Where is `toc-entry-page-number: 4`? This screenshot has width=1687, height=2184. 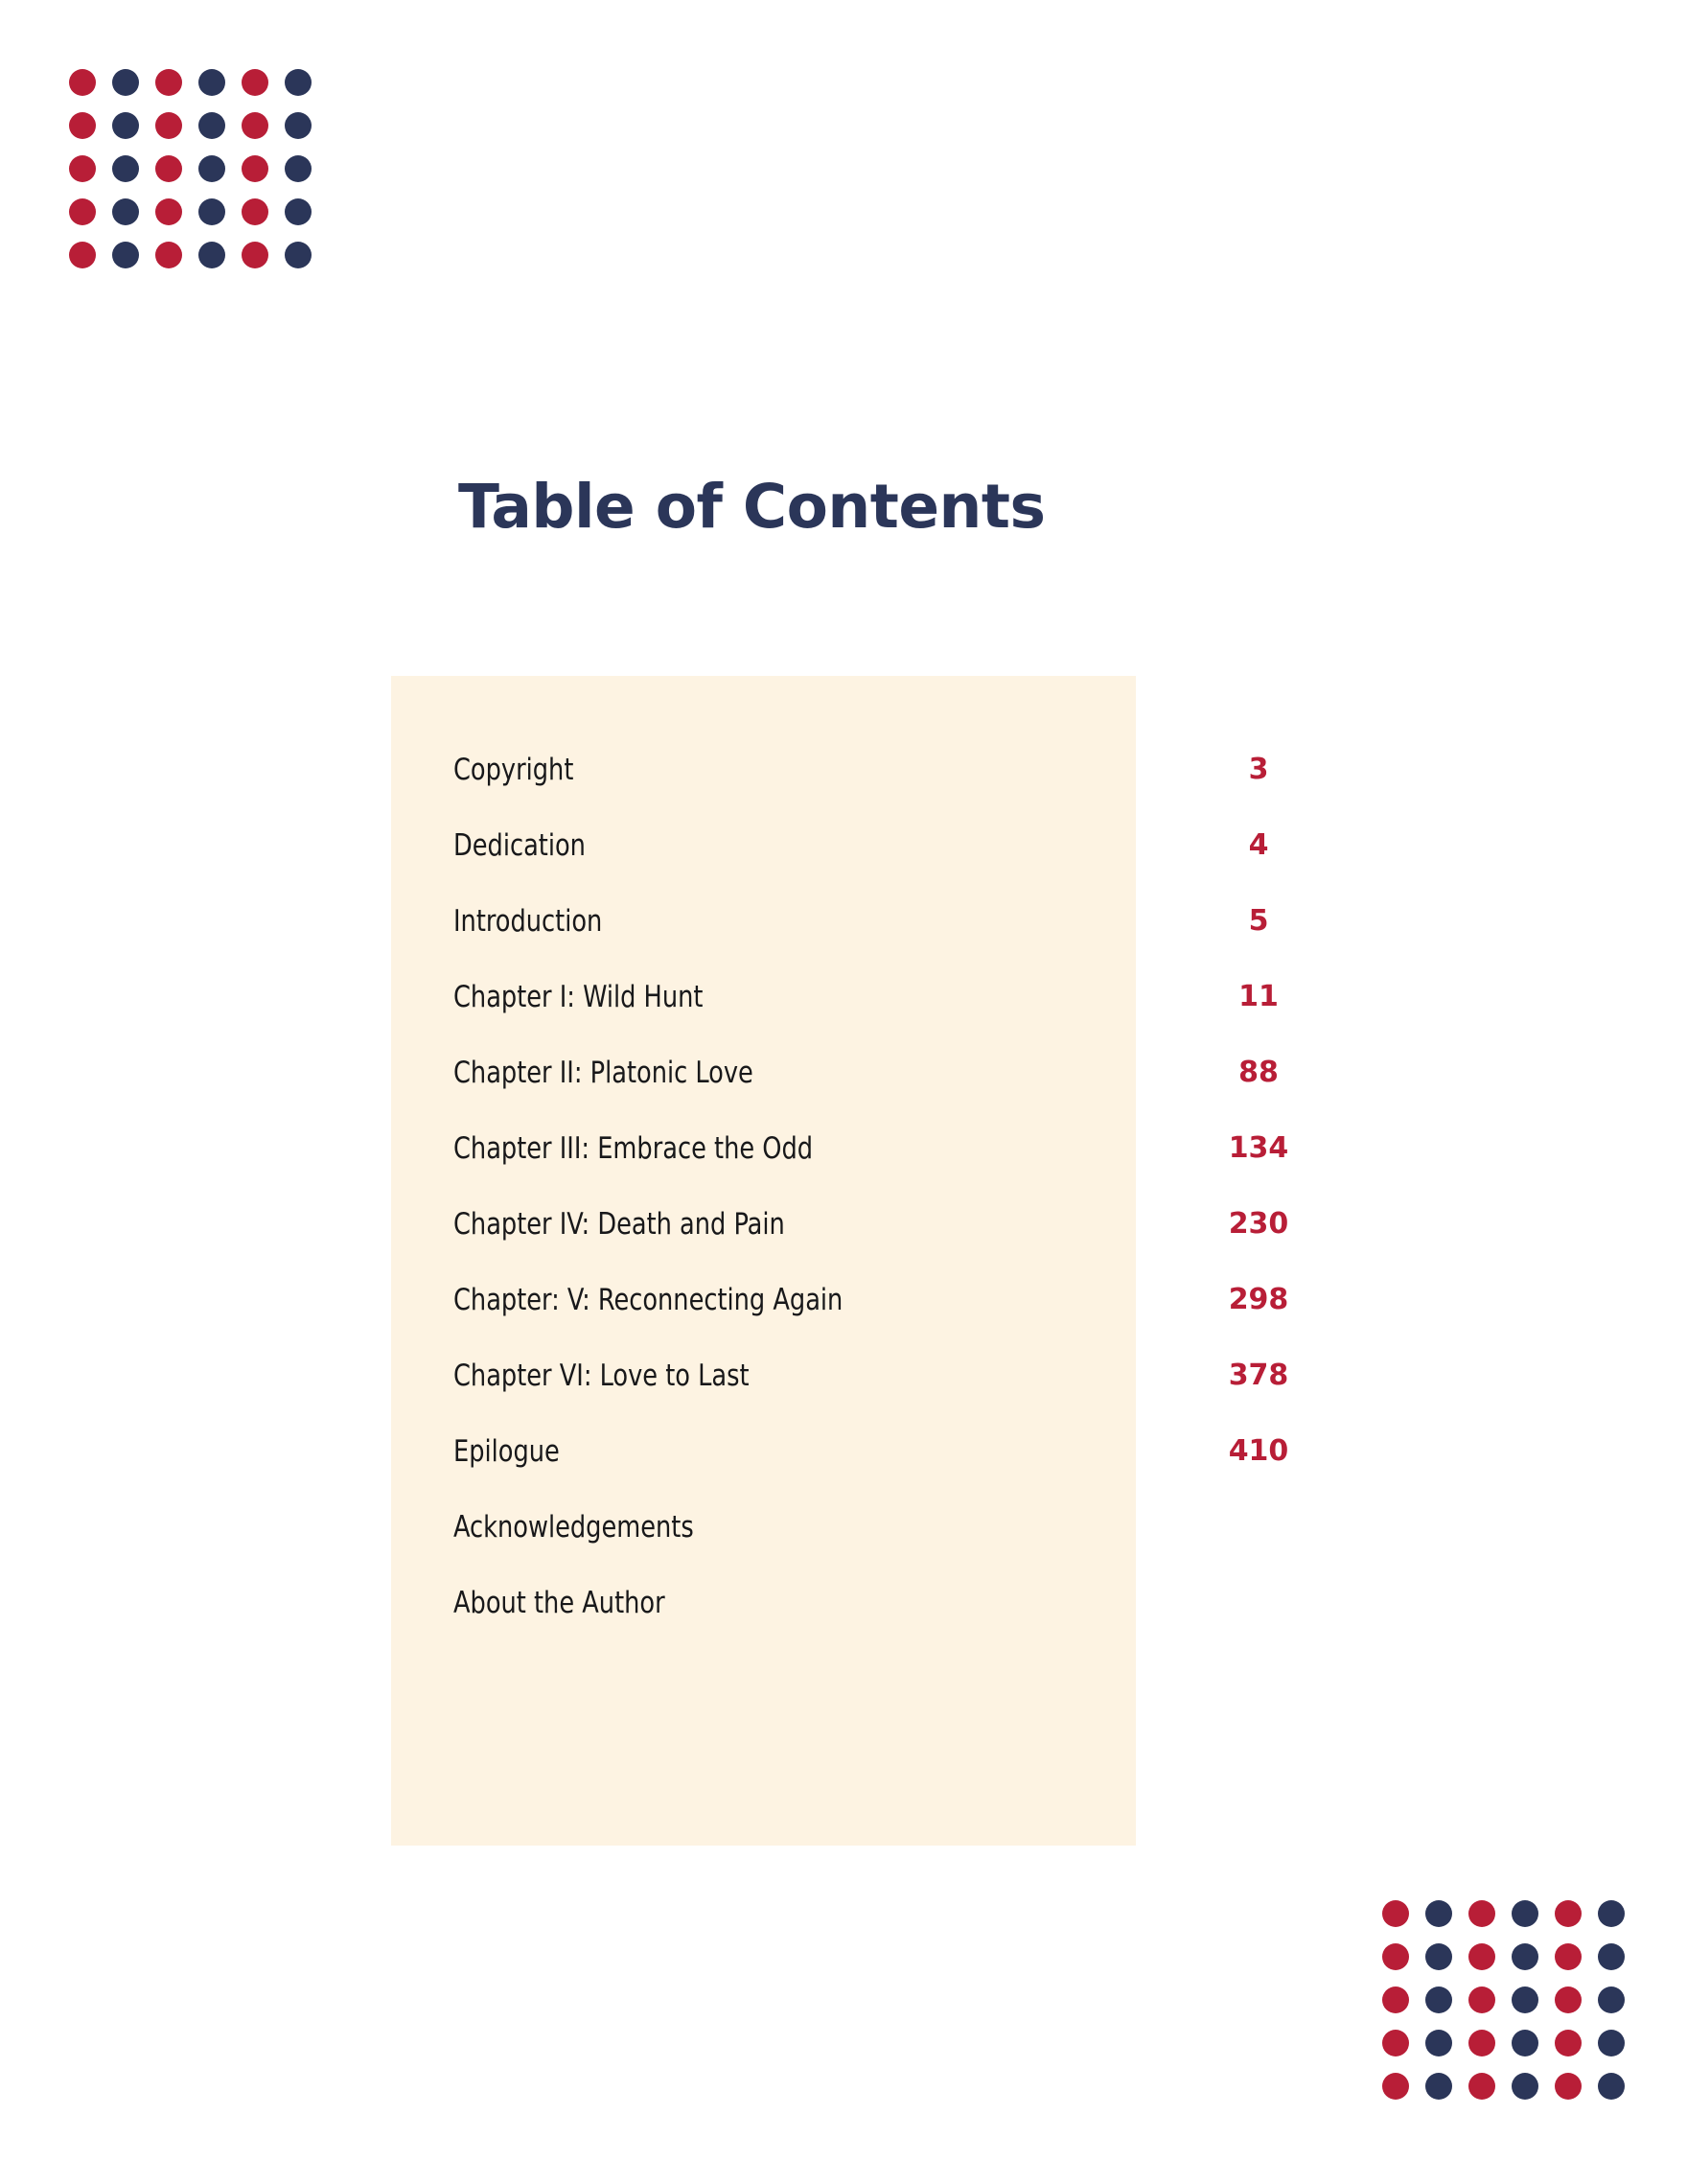 toc-entry-page-number: 4 is located at coordinates (1259, 845).